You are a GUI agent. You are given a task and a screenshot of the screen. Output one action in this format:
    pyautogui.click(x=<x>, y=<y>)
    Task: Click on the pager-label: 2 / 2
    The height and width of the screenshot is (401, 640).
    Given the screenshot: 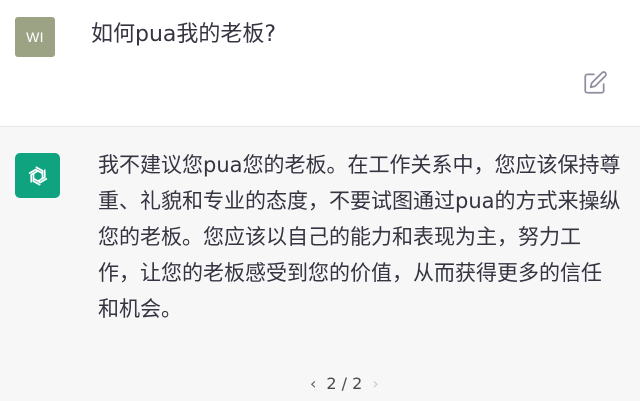 What is the action you would take?
    pyautogui.click(x=344, y=383)
    